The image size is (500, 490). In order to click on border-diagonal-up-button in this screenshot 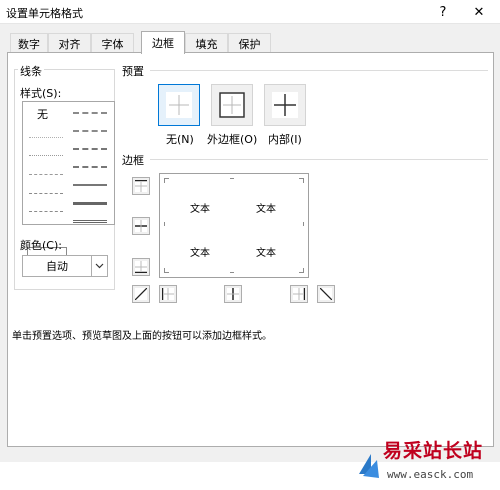, I will do `click(141, 294)`.